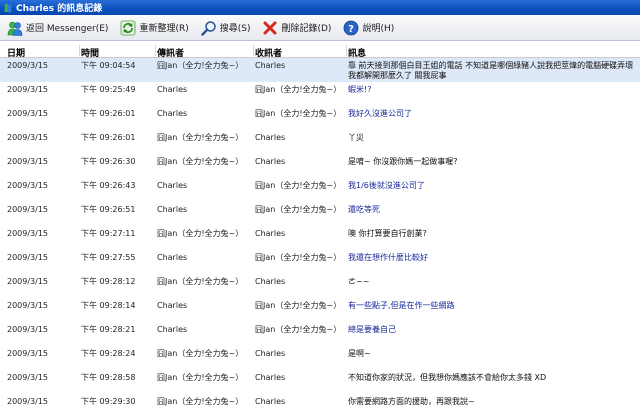 This screenshot has height=415, width=640. What do you see at coordinates (128, 27) in the screenshot?
I see `refresh-icon` at bounding box center [128, 27].